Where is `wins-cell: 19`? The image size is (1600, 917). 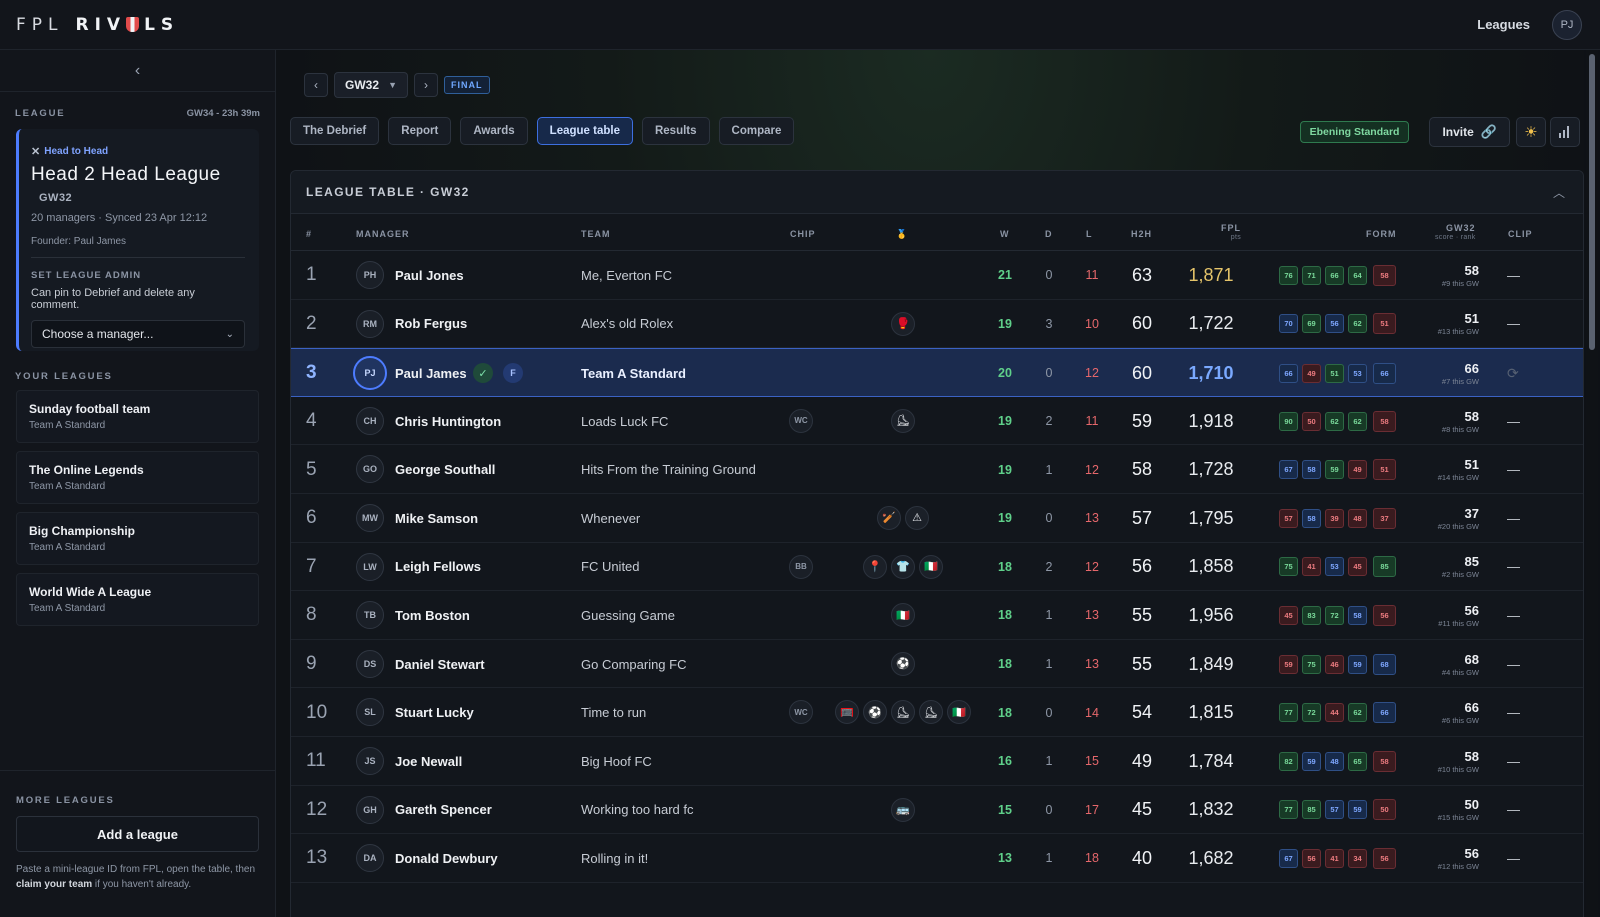 wins-cell: 19 is located at coordinates (1005, 469).